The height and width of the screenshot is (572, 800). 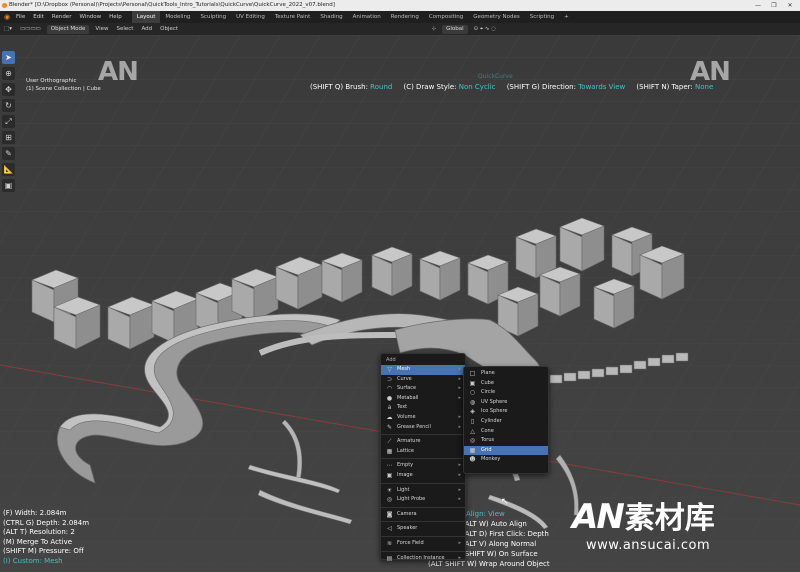 What do you see at coordinates (446, 17) in the screenshot?
I see `tab-compositing: Compositing` at bounding box center [446, 17].